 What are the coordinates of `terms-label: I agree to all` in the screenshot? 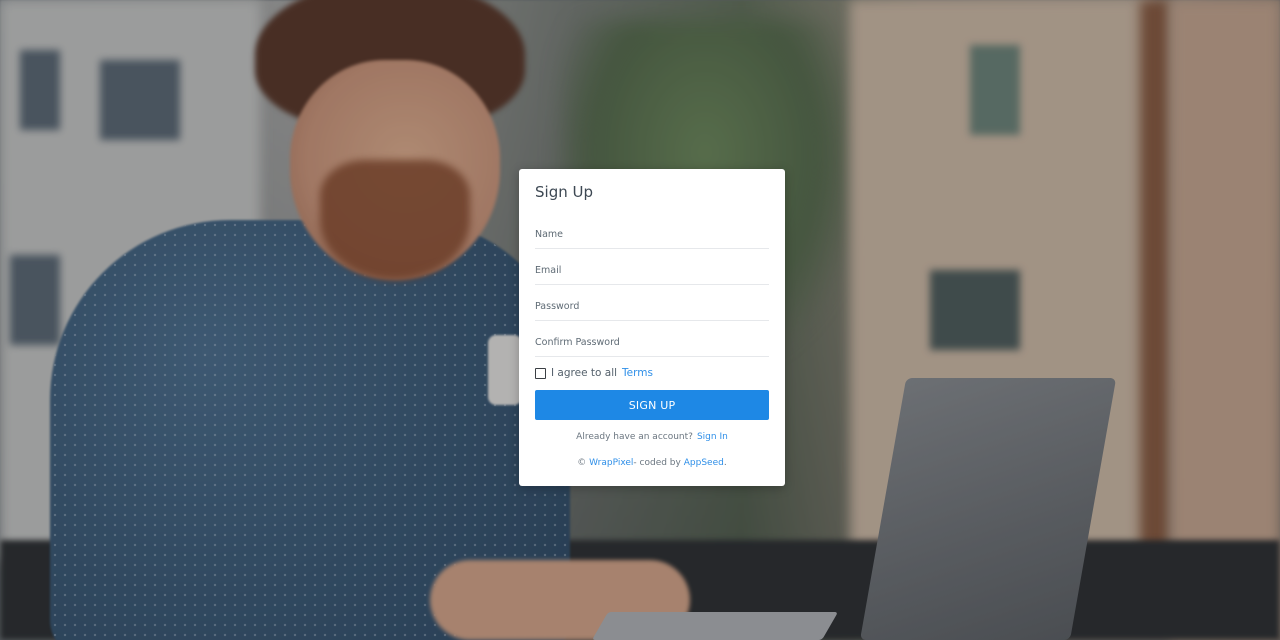 It's located at (584, 373).